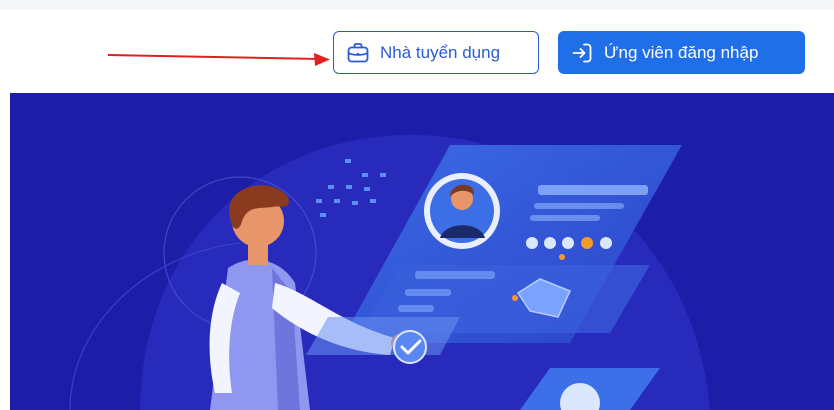  Describe the element at coordinates (582, 52) in the screenshot. I see `login-arrow-icon` at that location.